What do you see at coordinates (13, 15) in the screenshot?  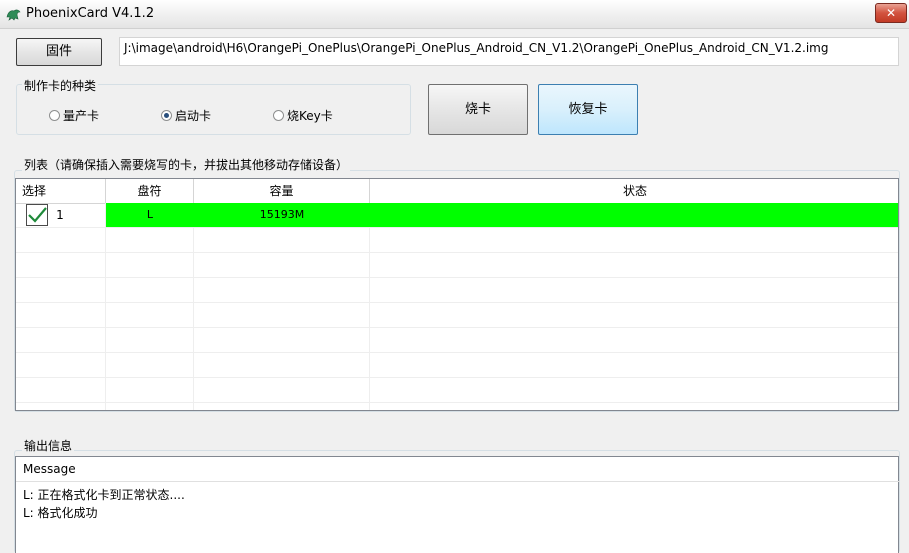 I see `phoenix-app-icon` at bounding box center [13, 15].